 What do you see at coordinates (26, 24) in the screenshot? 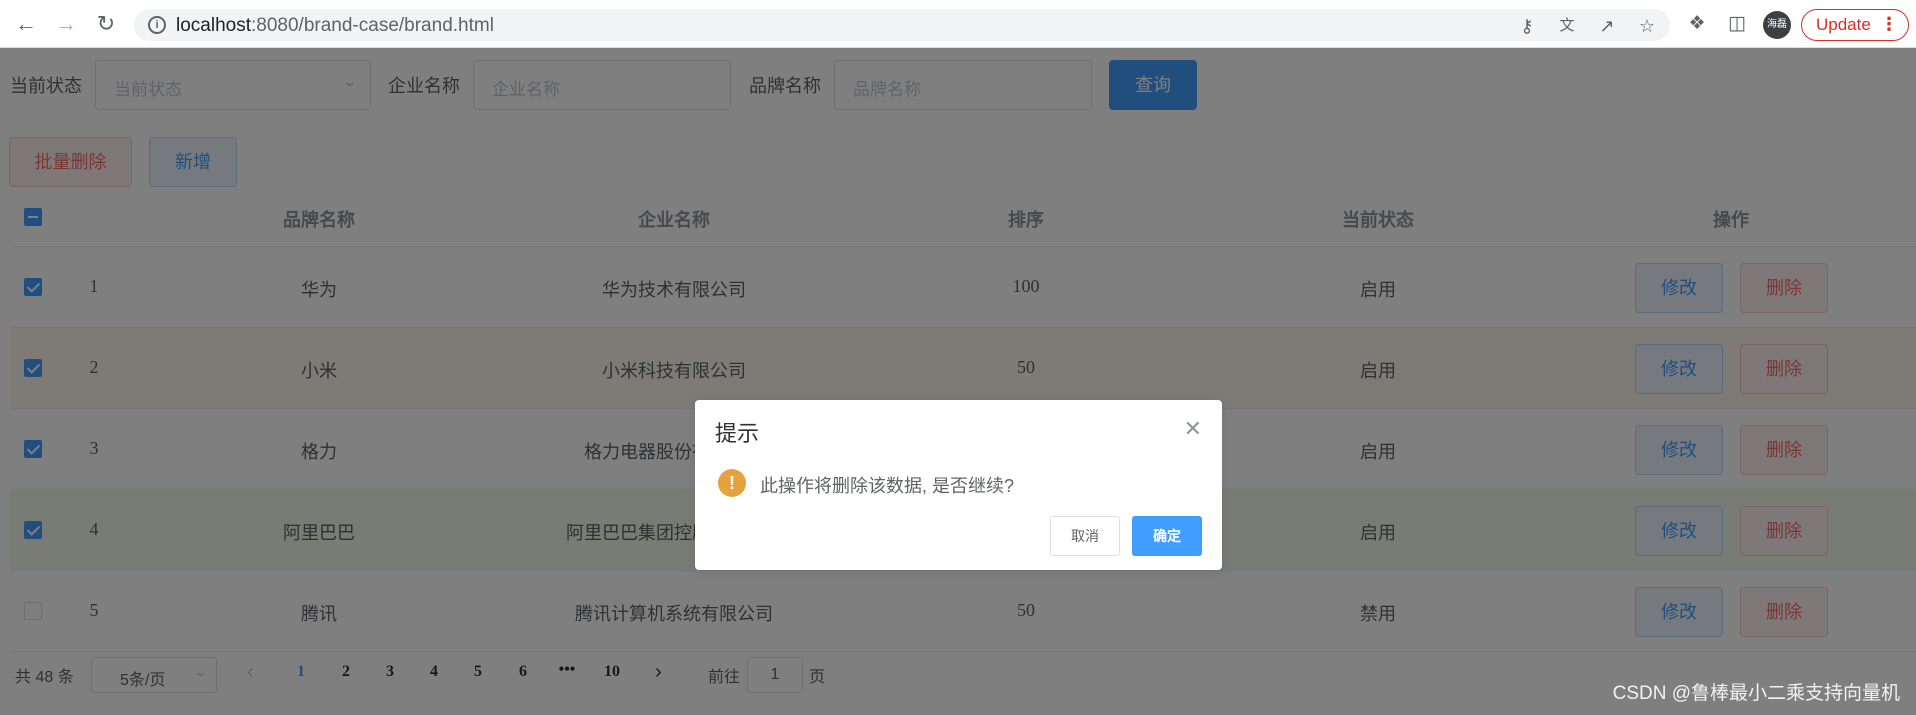
I see `back-icon: ←` at bounding box center [26, 24].